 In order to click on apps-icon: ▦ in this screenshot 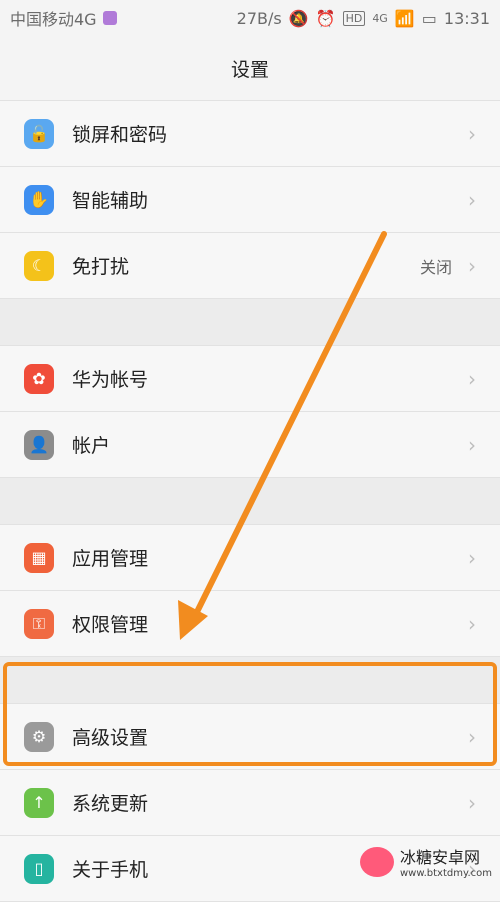, I will do `click(39, 557)`.